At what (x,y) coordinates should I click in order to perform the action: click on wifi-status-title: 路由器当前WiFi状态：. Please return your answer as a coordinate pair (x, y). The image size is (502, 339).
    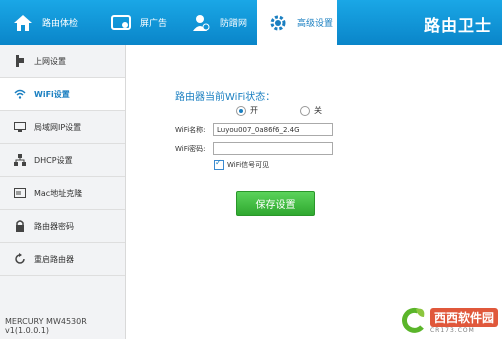
    Looking at the image, I should click on (225, 97).